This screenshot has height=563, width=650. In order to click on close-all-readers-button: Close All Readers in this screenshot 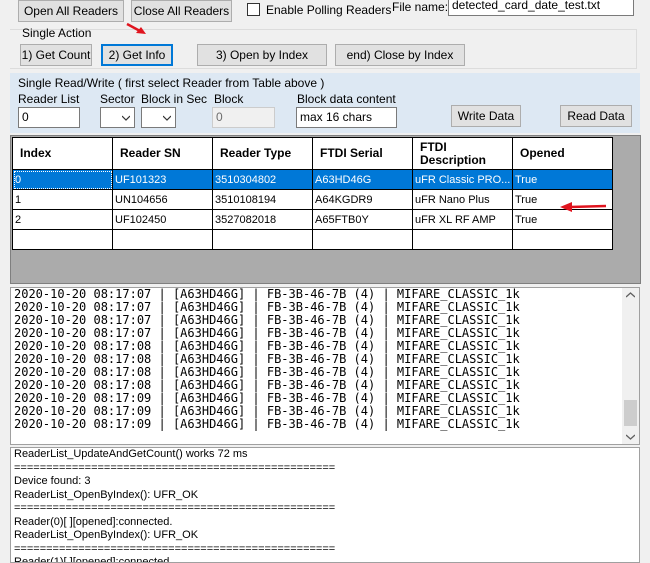, I will do `click(181, 11)`.